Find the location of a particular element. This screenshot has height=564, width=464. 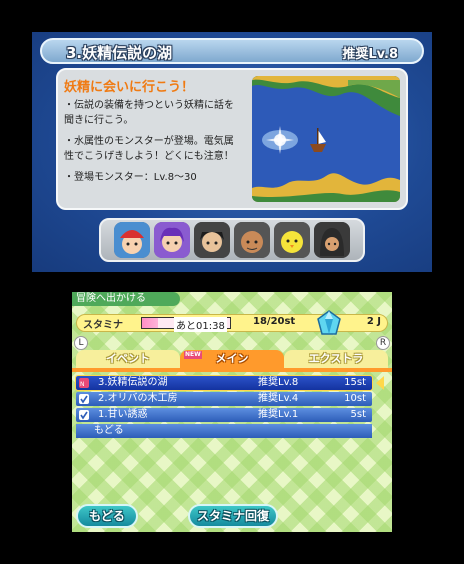

stamina-timer: あと01:38 is located at coordinates (200, 324).